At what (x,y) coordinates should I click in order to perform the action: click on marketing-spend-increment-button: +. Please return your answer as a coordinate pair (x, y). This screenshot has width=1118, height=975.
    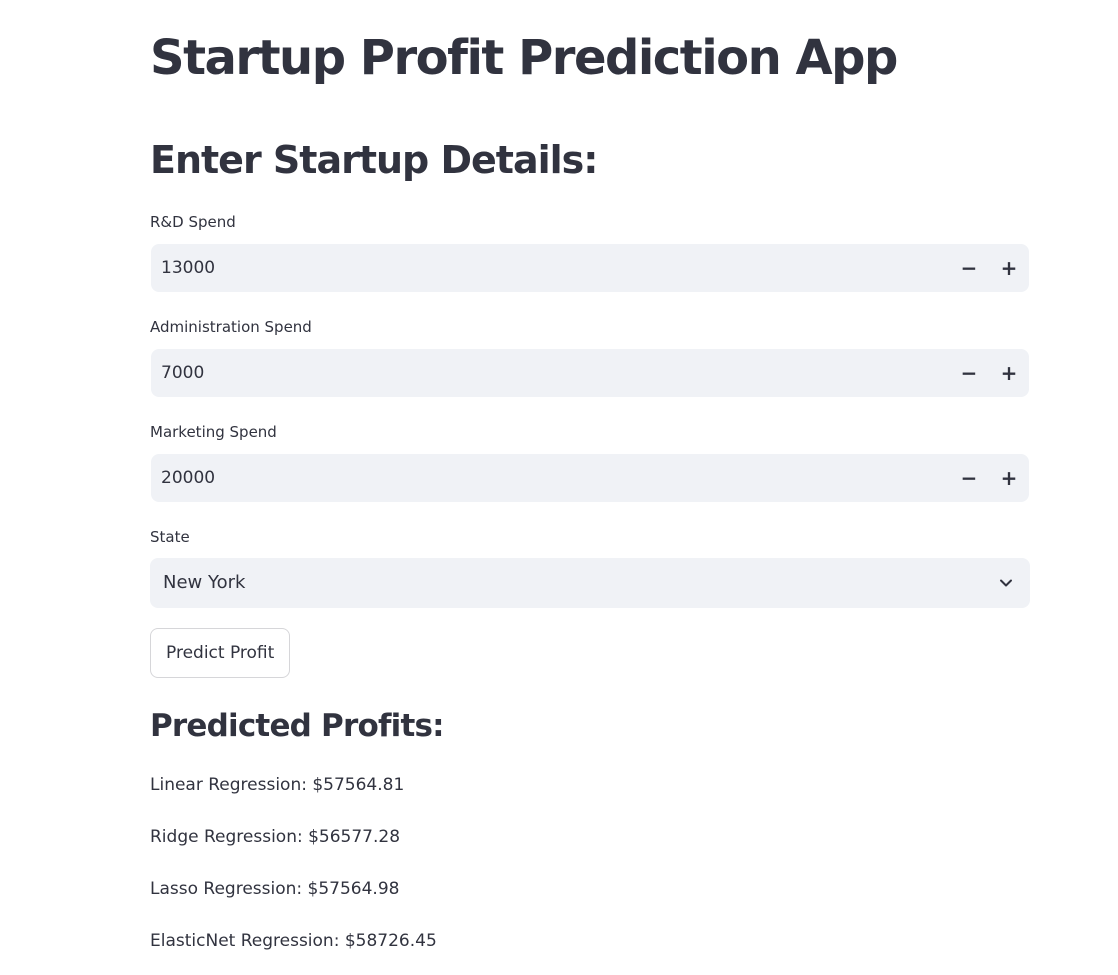
    Looking at the image, I should click on (1009, 478).